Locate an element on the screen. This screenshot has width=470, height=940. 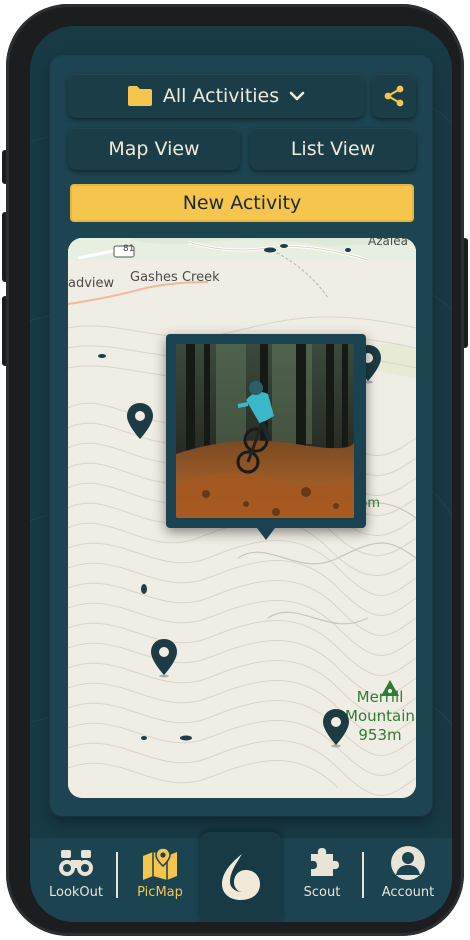
folder-icon is located at coordinates (139, 96).